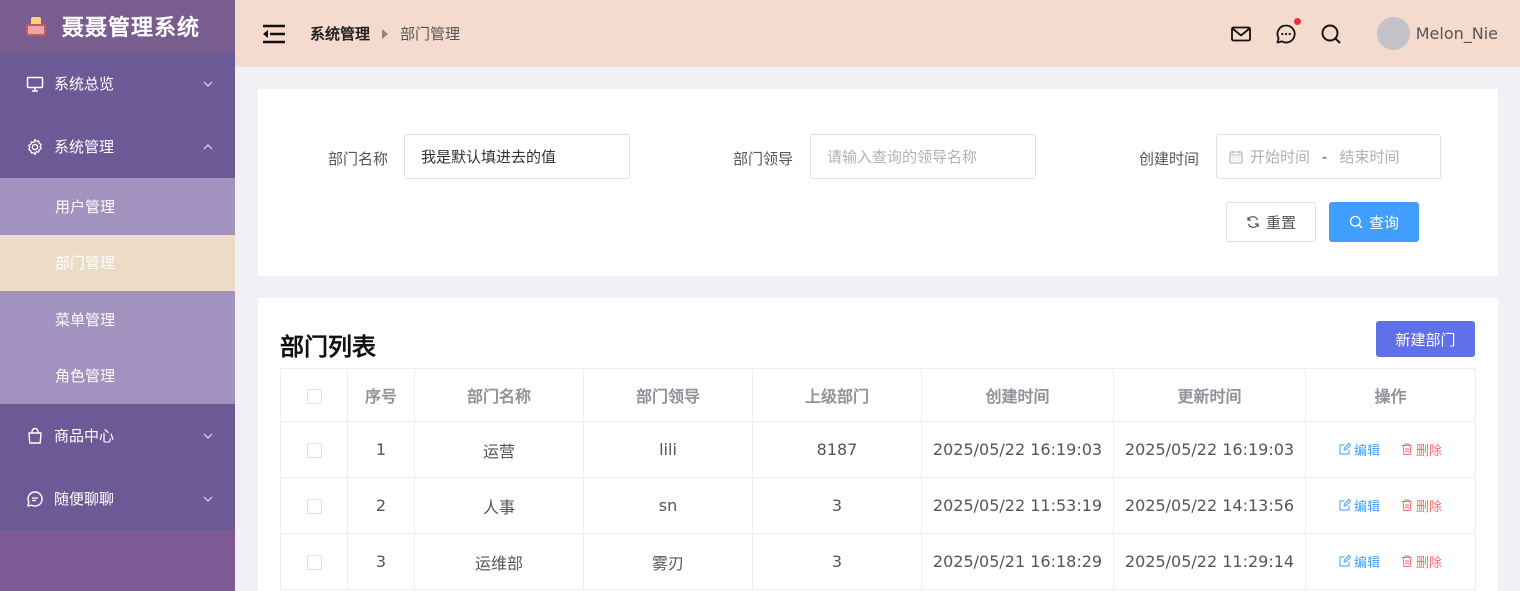 This screenshot has width=1520, height=591. Describe the element at coordinates (668, 395) in the screenshot. I see `column-header: 部门领导` at that location.